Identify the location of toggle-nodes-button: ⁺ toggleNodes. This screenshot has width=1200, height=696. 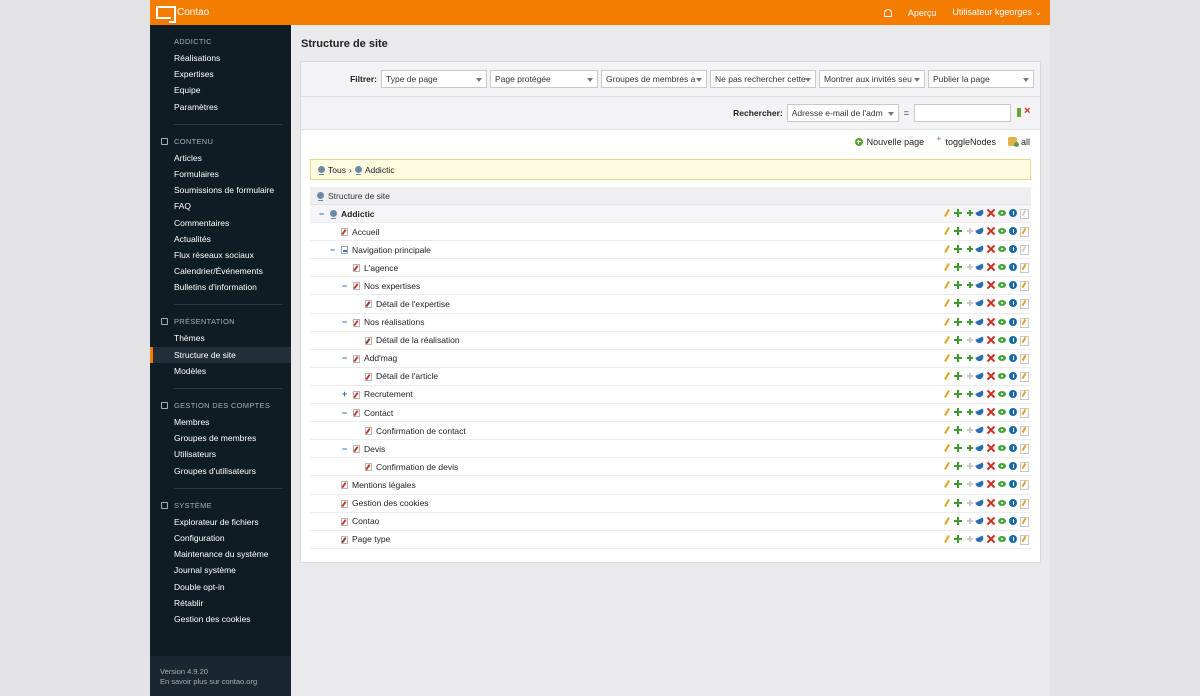
(966, 141).